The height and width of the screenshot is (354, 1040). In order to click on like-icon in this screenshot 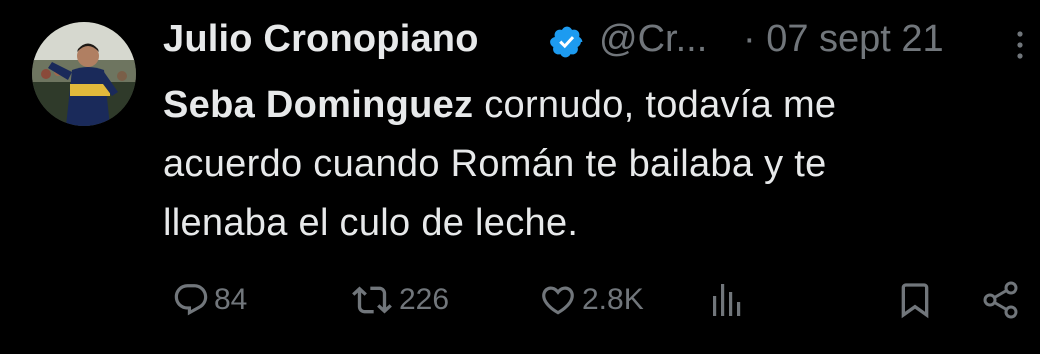, I will do `click(558, 300)`.